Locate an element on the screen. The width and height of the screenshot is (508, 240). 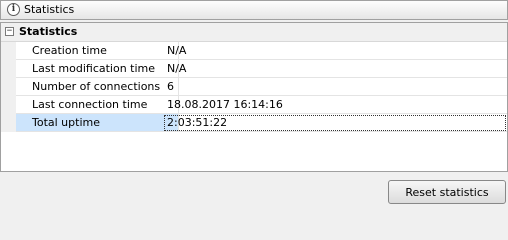
property-row-creation-time: Creation time N/A is located at coordinates (254, 51).